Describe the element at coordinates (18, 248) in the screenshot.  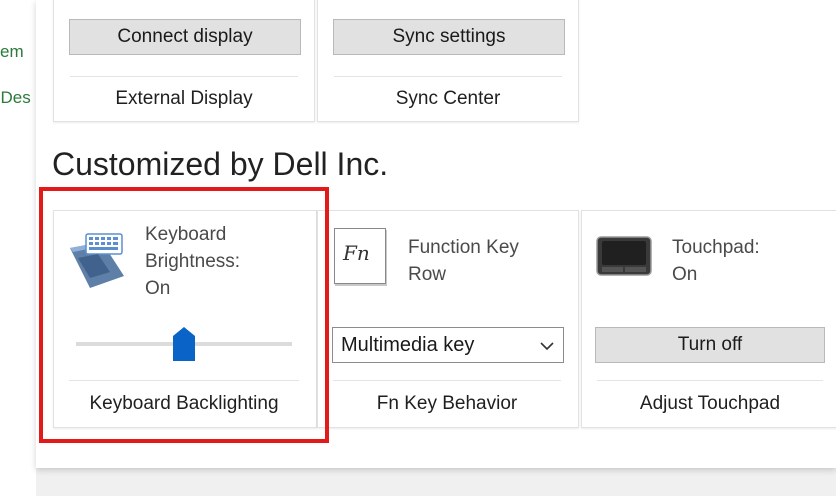
I see `background-window-strip: em l Des` at that location.